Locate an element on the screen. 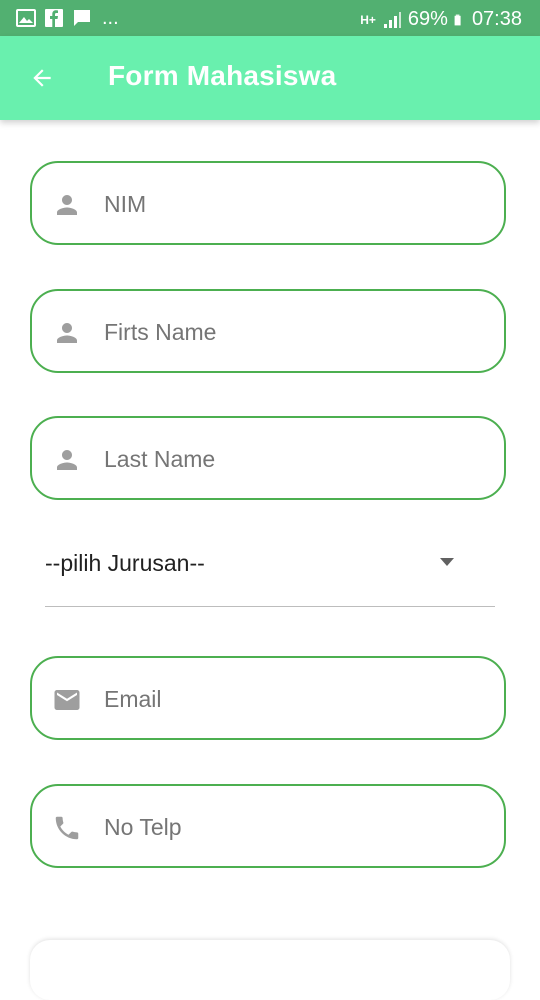  nim-input is located at coordinates (294, 204).